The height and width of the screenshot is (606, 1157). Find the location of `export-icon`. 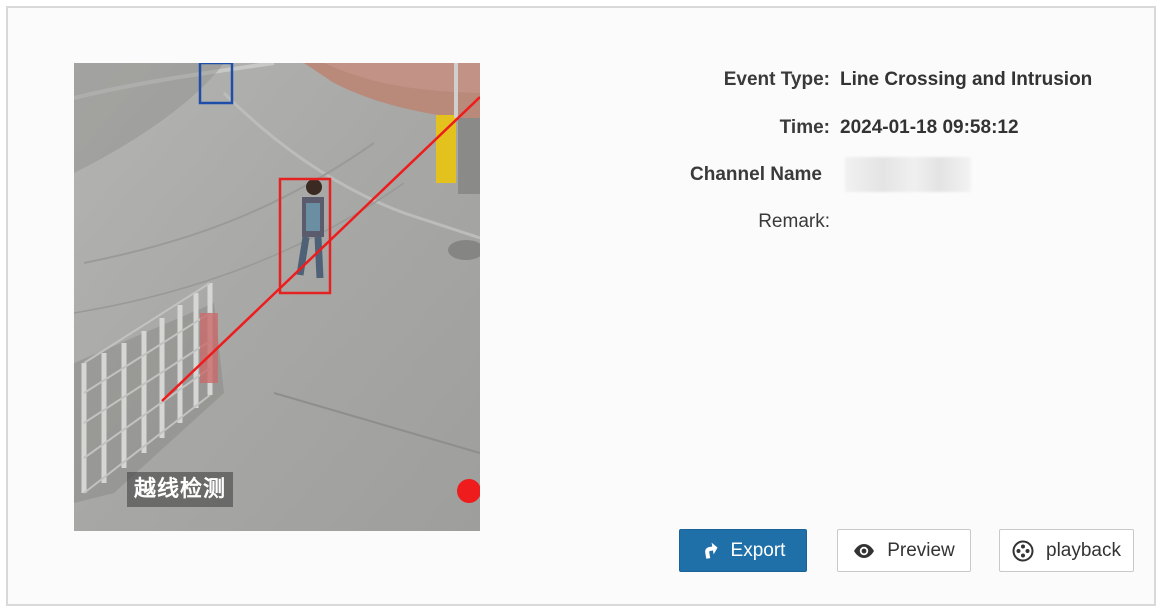

export-icon is located at coordinates (710, 551).